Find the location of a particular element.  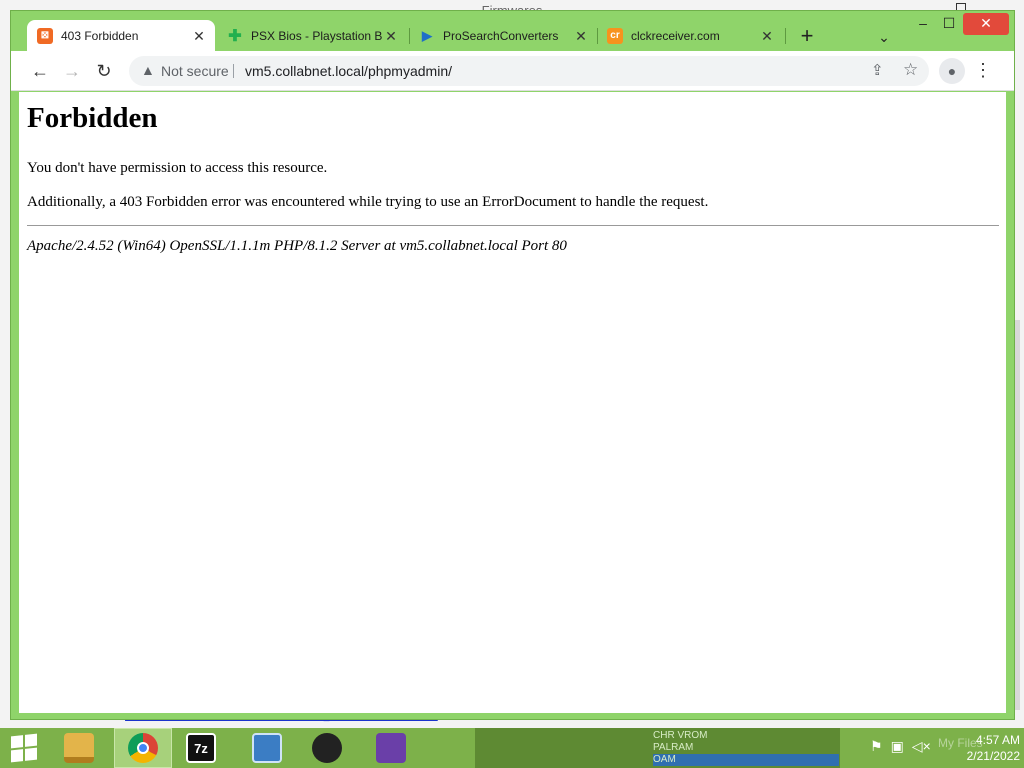

reload-icon: ↻ is located at coordinates (104, 71).